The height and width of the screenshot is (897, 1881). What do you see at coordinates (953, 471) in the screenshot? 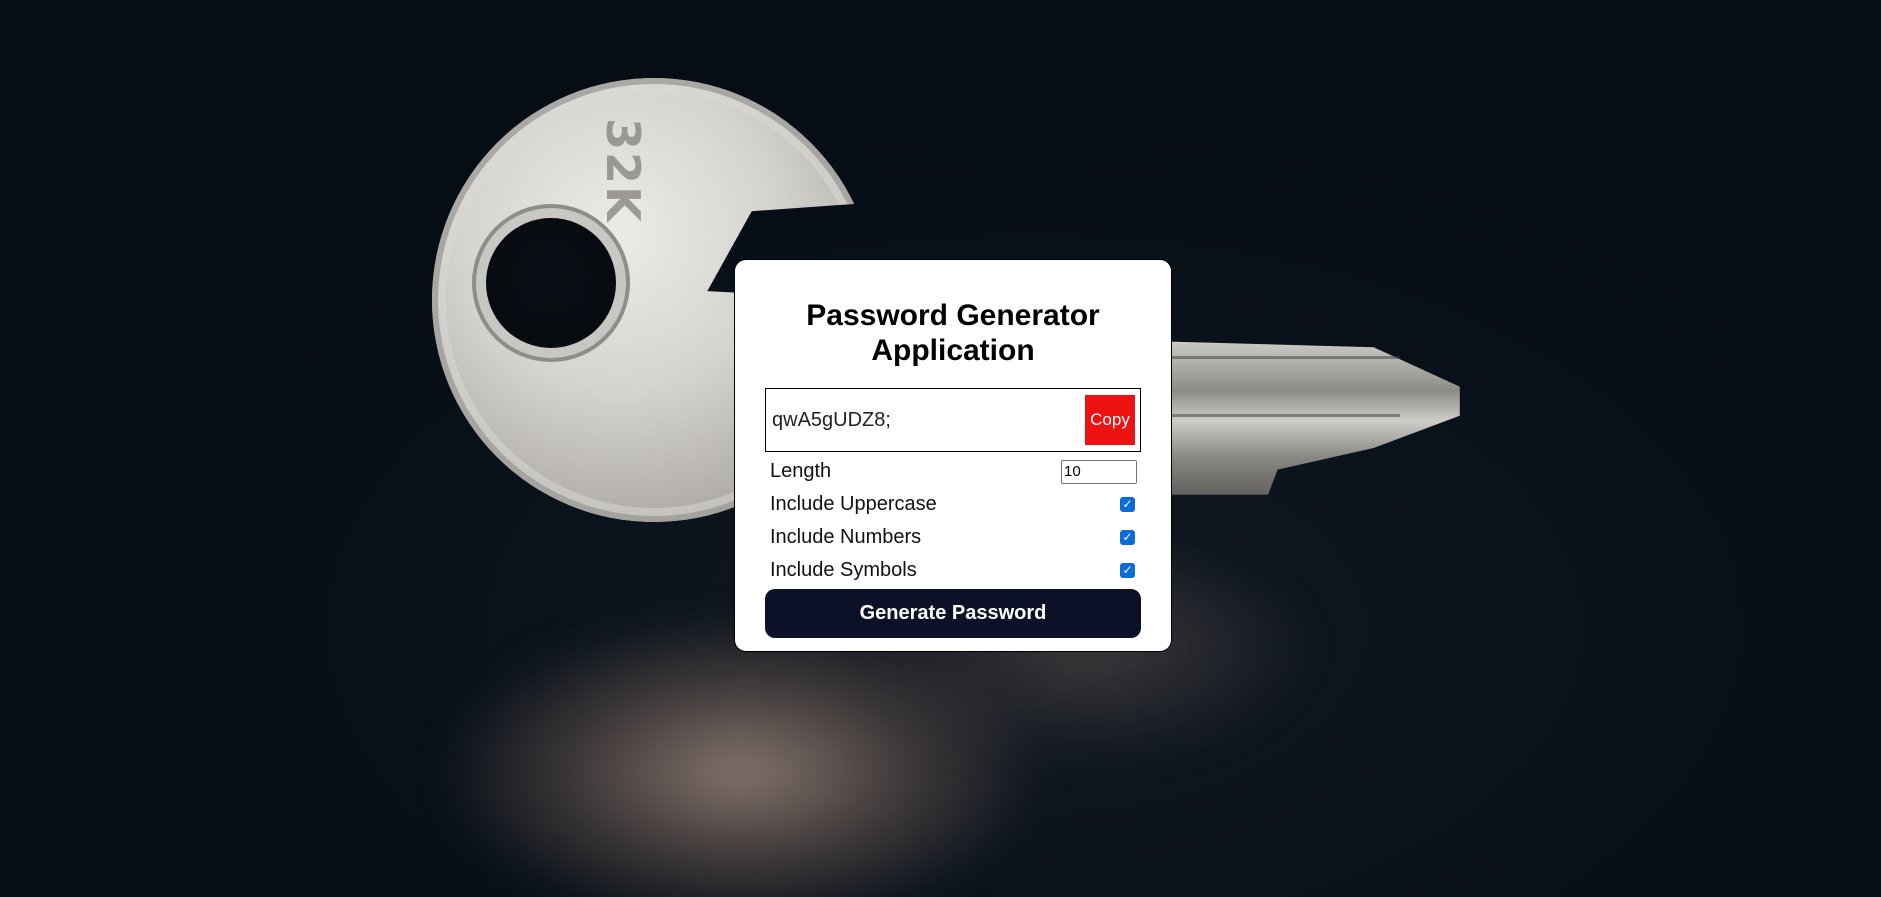
I see `setting-length: Length` at bounding box center [953, 471].